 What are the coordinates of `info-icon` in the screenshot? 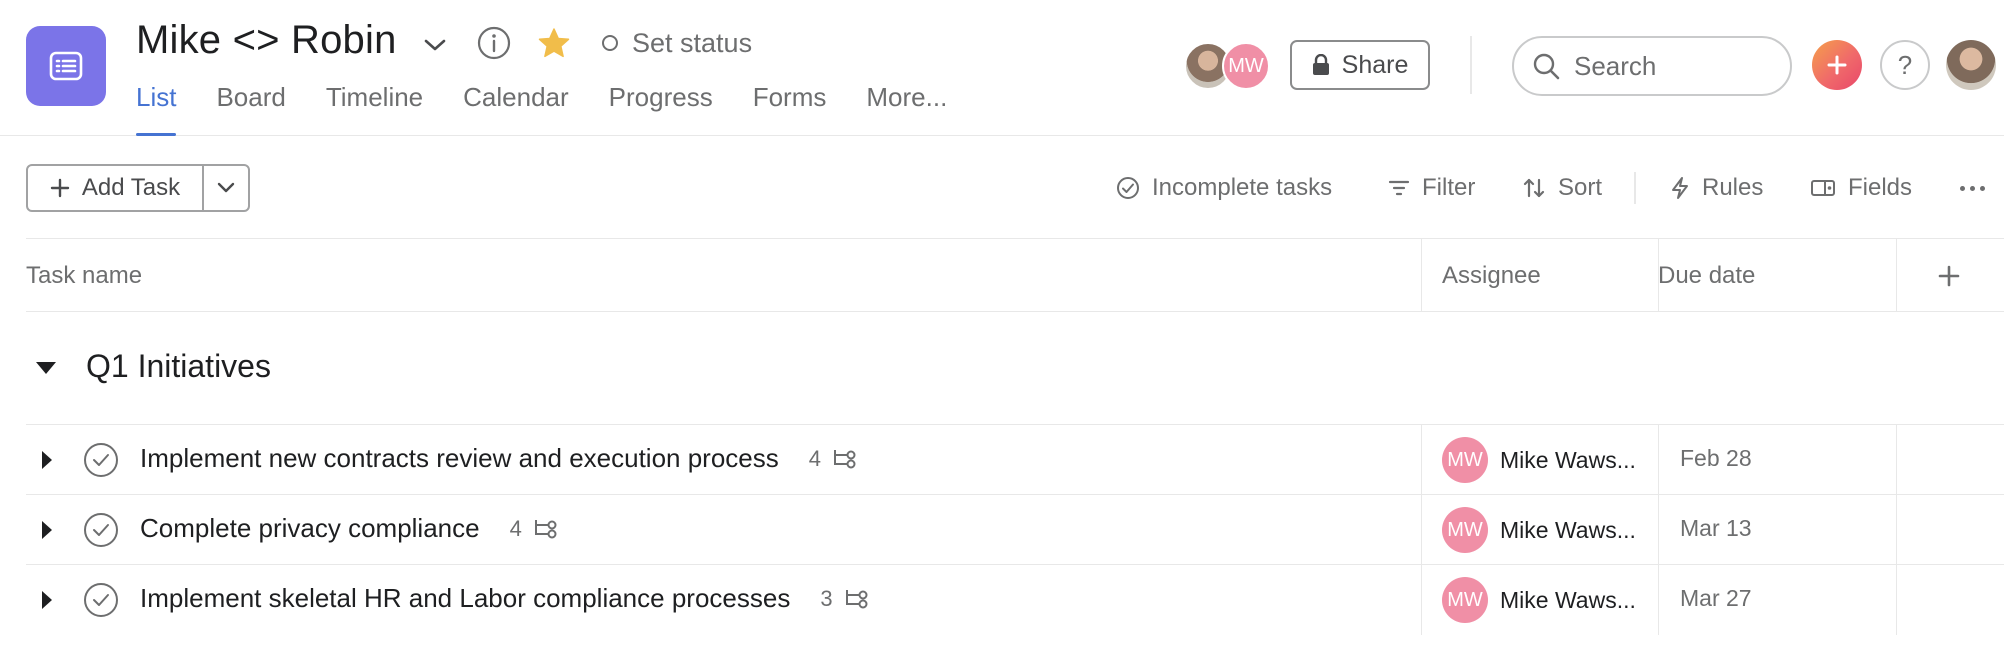 It's located at (494, 43).